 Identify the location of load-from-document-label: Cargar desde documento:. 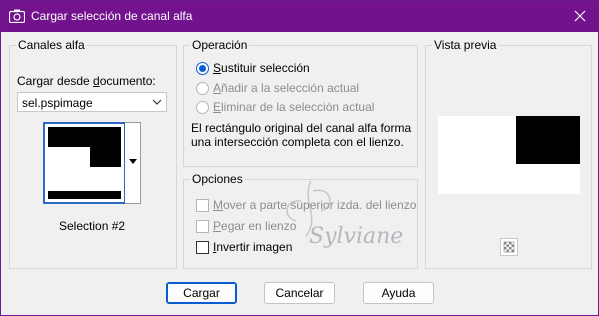
(86, 81).